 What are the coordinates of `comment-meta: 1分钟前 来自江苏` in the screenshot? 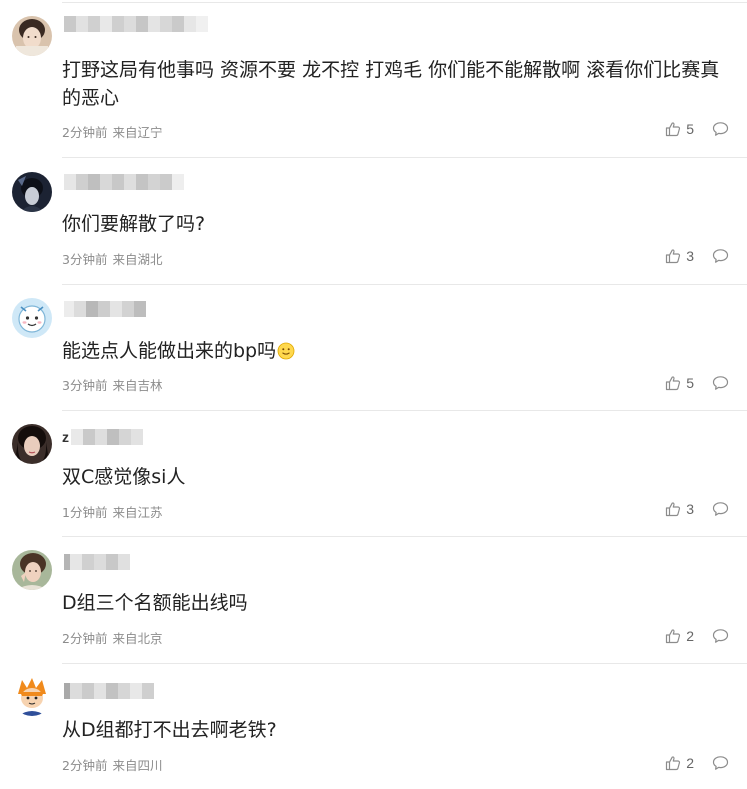 It's located at (112, 511).